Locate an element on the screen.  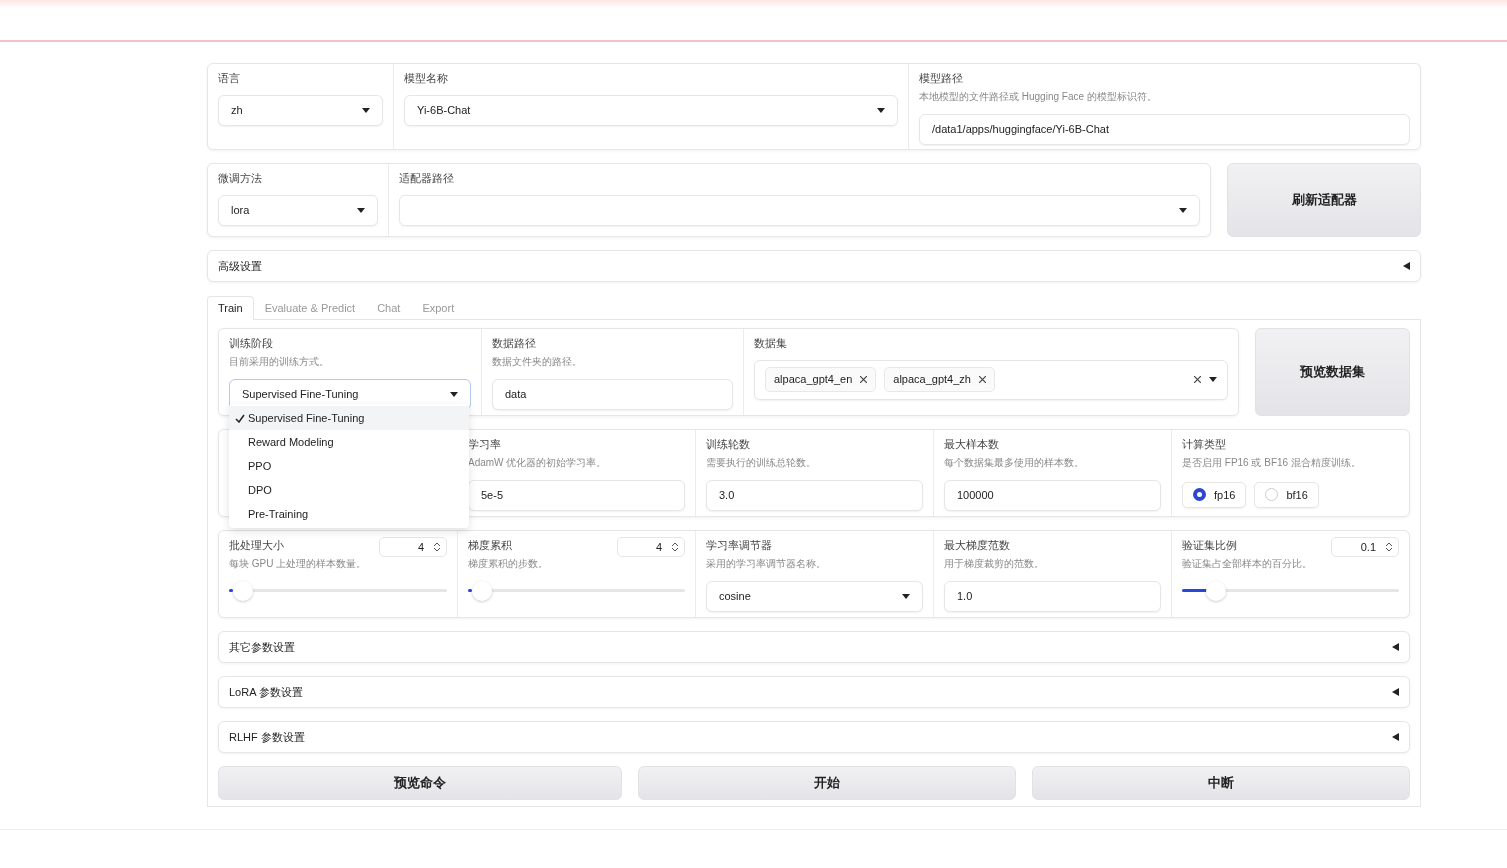
field-label: 验证集比例 is located at coordinates (1209, 545).